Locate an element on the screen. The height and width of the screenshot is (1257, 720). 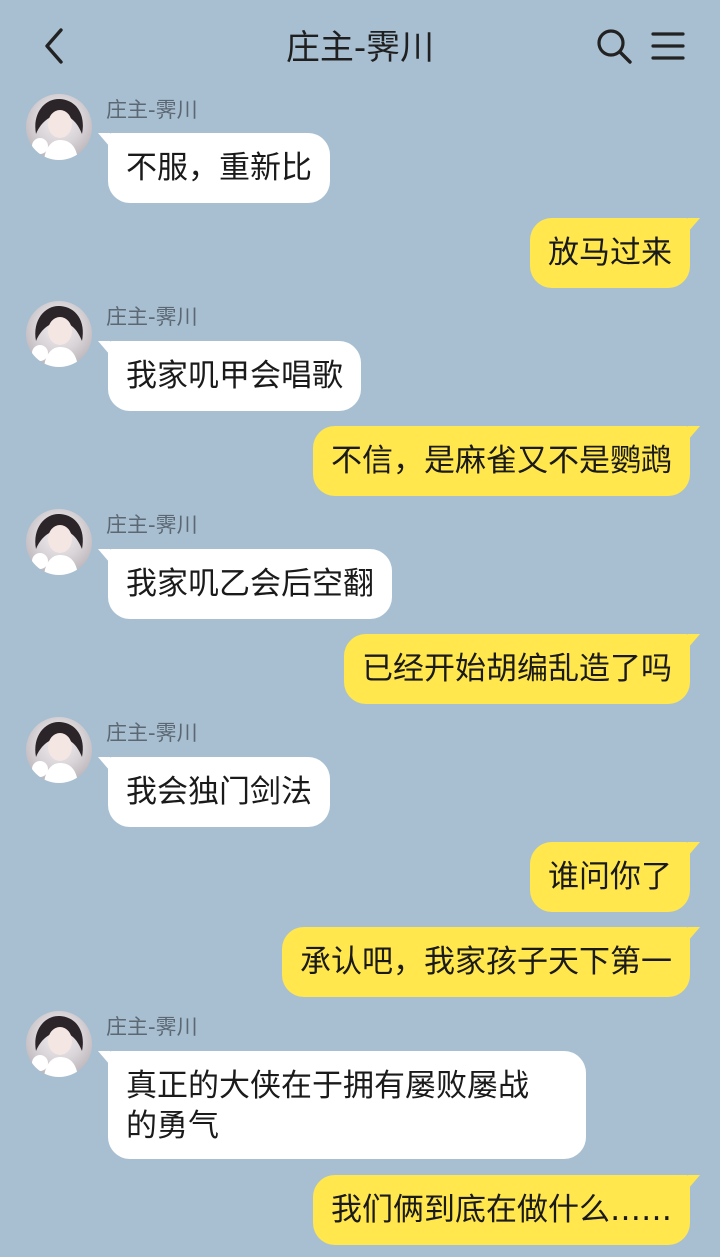
search-icon is located at coordinates (614, 46).